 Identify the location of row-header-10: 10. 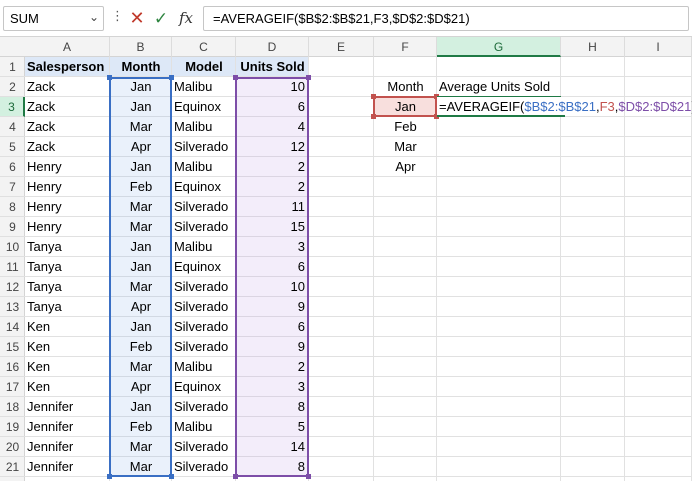
(12, 247).